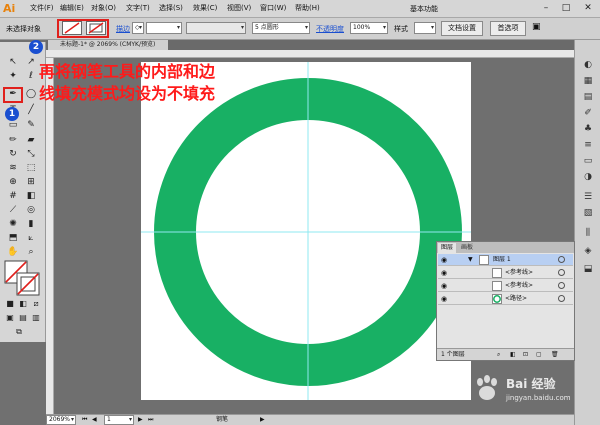 The image size is (600, 425). Describe the element at coordinates (239, 8) in the screenshot. I see `menu-view: 视图(V)` at that location.